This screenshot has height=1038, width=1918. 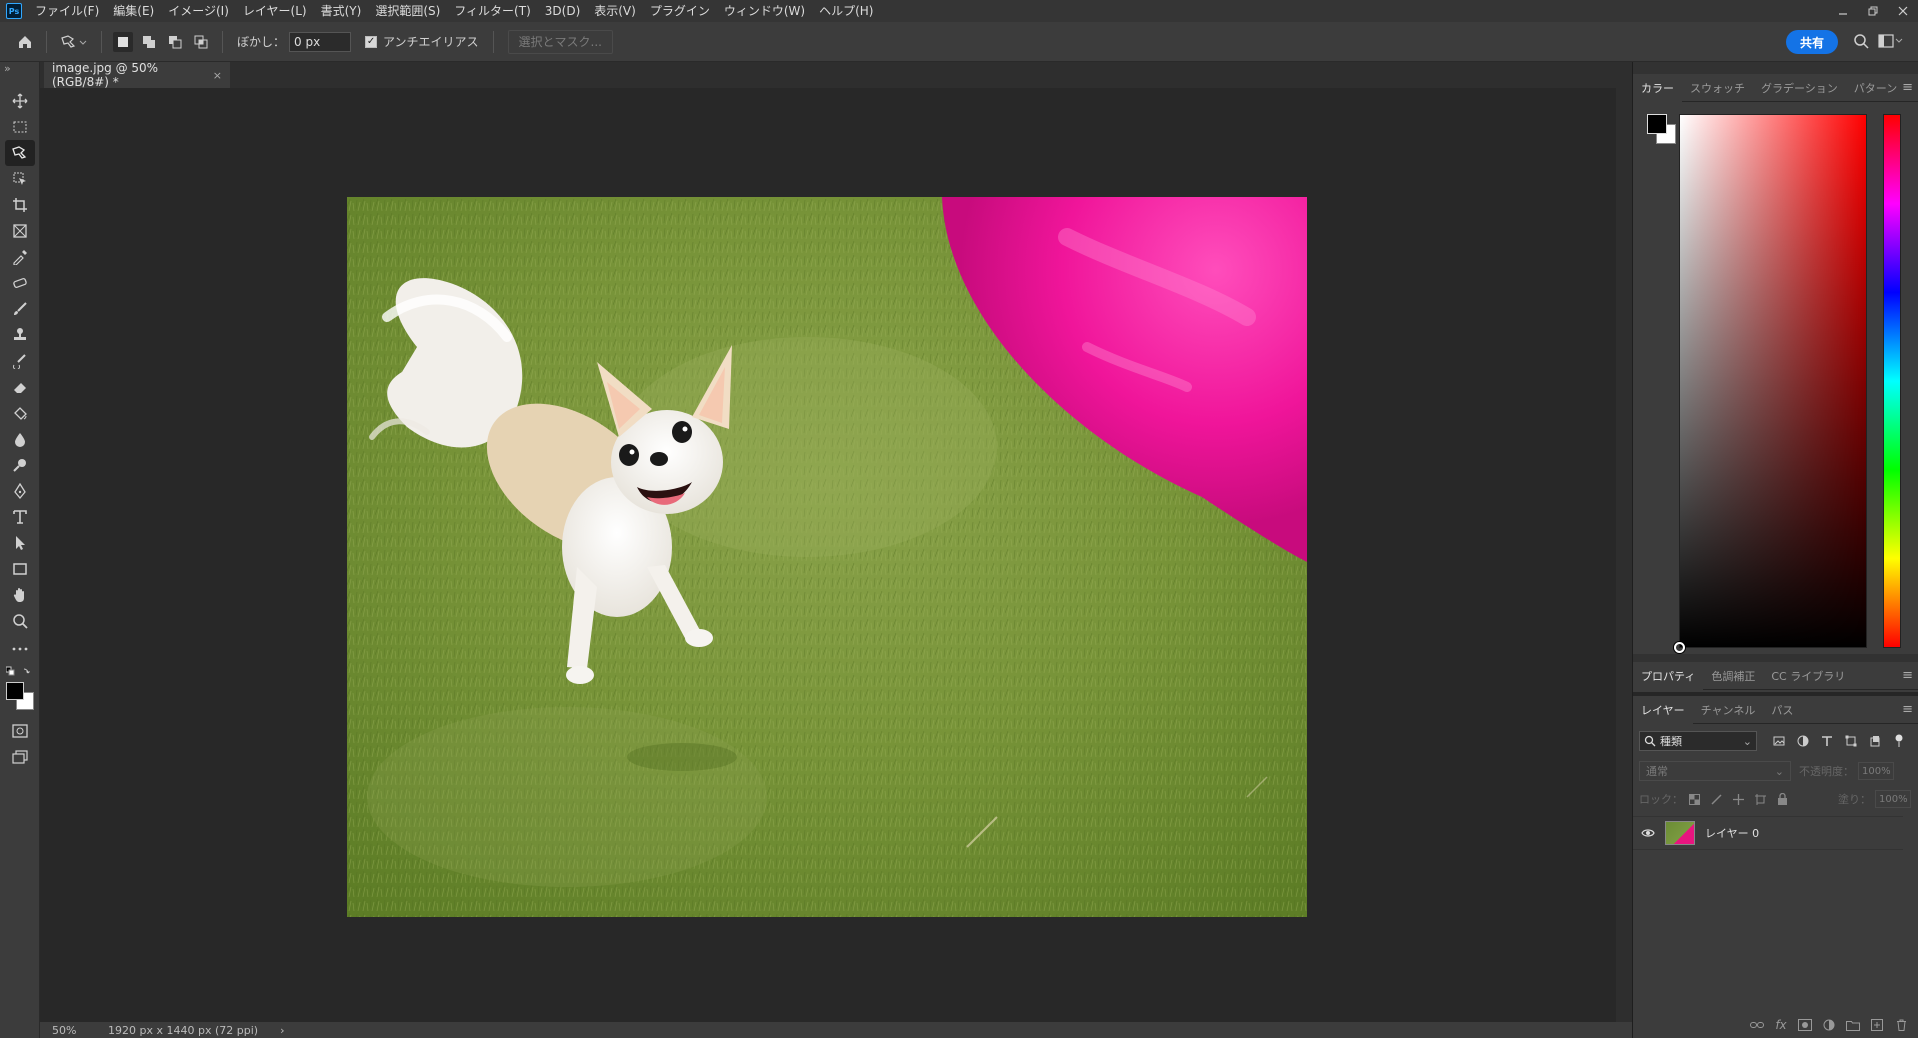 What do you see at coordinates (680, 11) in the screenshot?
I see `menu-plugins: プラグイン` at bounding box center [680, 11].